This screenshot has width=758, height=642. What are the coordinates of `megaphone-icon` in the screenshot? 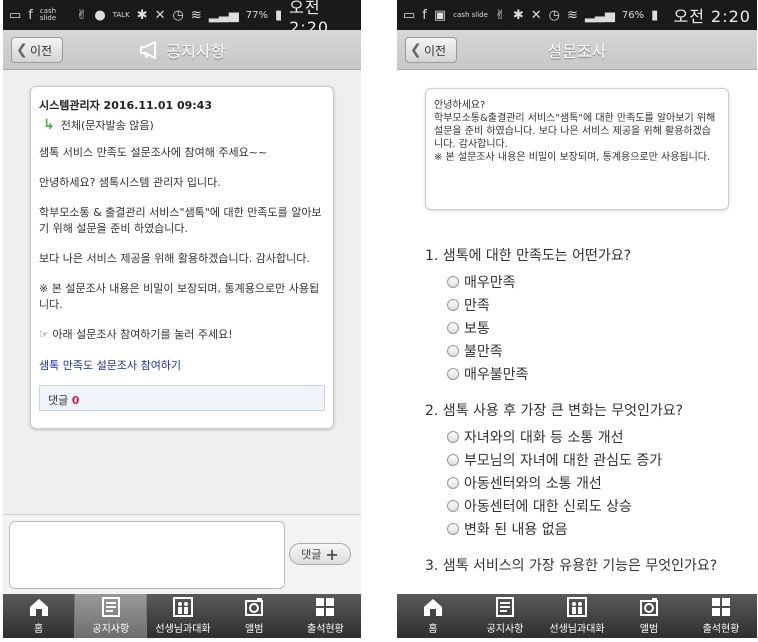 It's located at (147, 49).